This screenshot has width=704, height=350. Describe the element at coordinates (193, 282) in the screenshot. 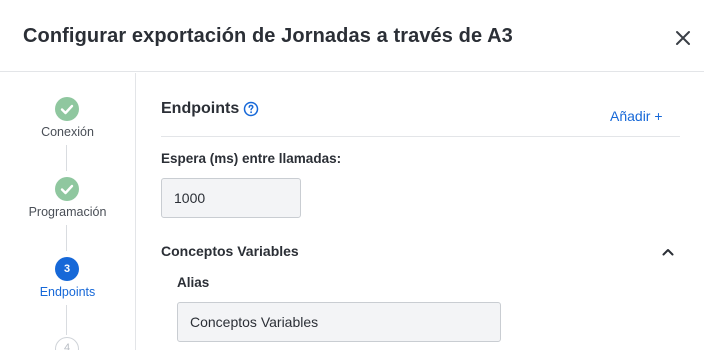

I see `alias-label: Alias` at that location.